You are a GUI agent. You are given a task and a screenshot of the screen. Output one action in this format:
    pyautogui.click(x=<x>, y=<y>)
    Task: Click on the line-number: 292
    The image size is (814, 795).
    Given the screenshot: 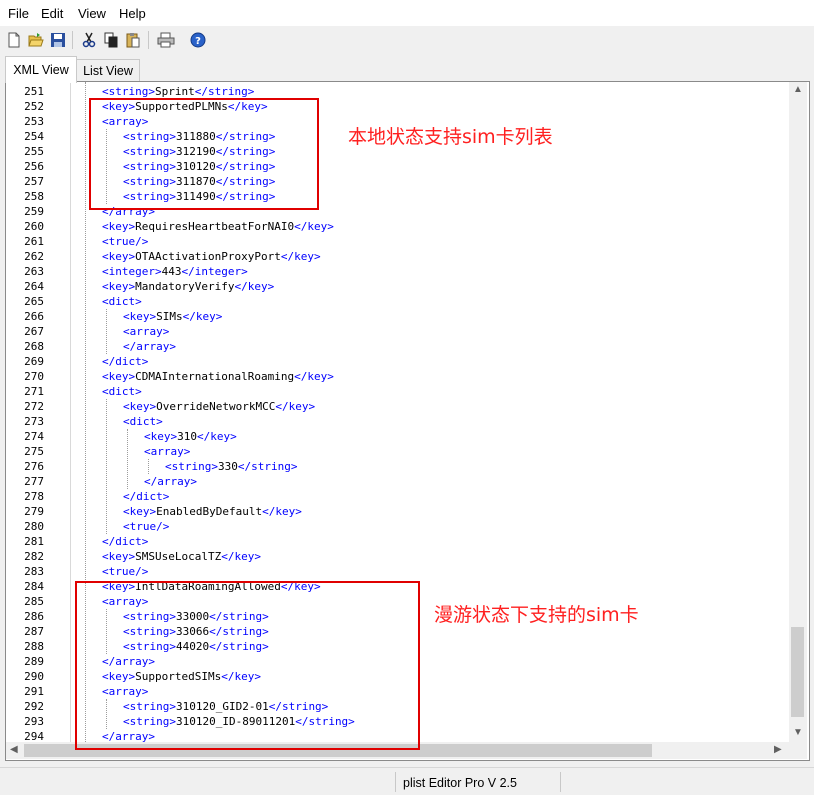 What is the action you would take?
    pyautogui.click(x=34, y=706)
    